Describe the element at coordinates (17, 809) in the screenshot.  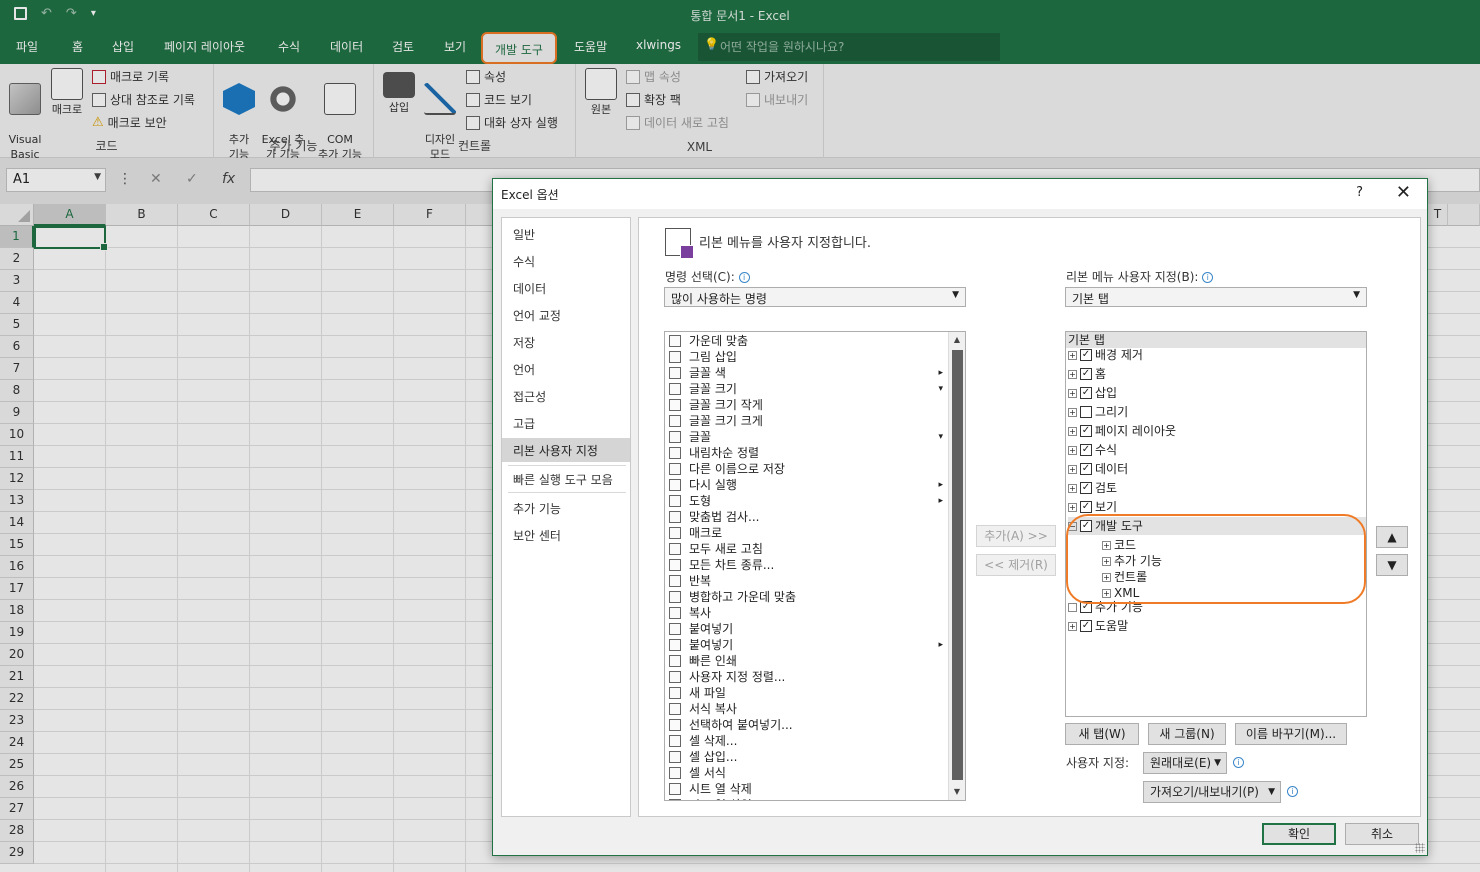
I see `row-header: 27` at that location.